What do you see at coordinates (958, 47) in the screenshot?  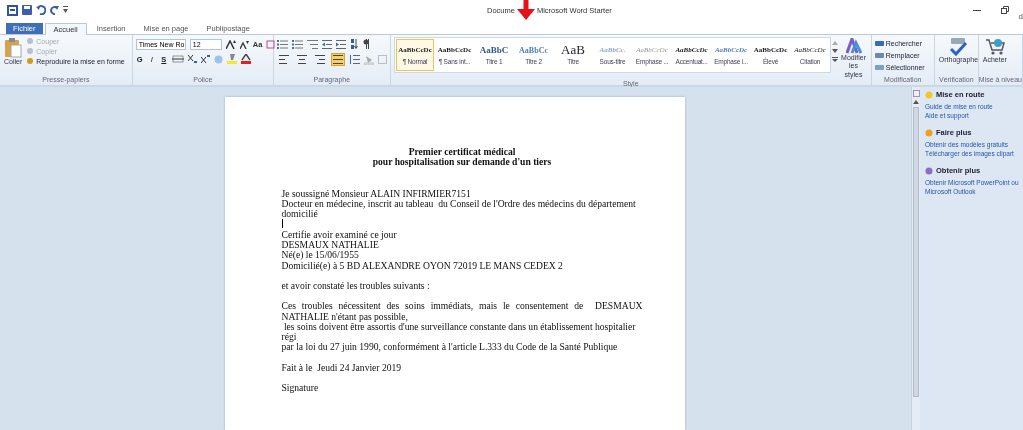 I see `spelling-check-icon` at bounding box center [958, 47].